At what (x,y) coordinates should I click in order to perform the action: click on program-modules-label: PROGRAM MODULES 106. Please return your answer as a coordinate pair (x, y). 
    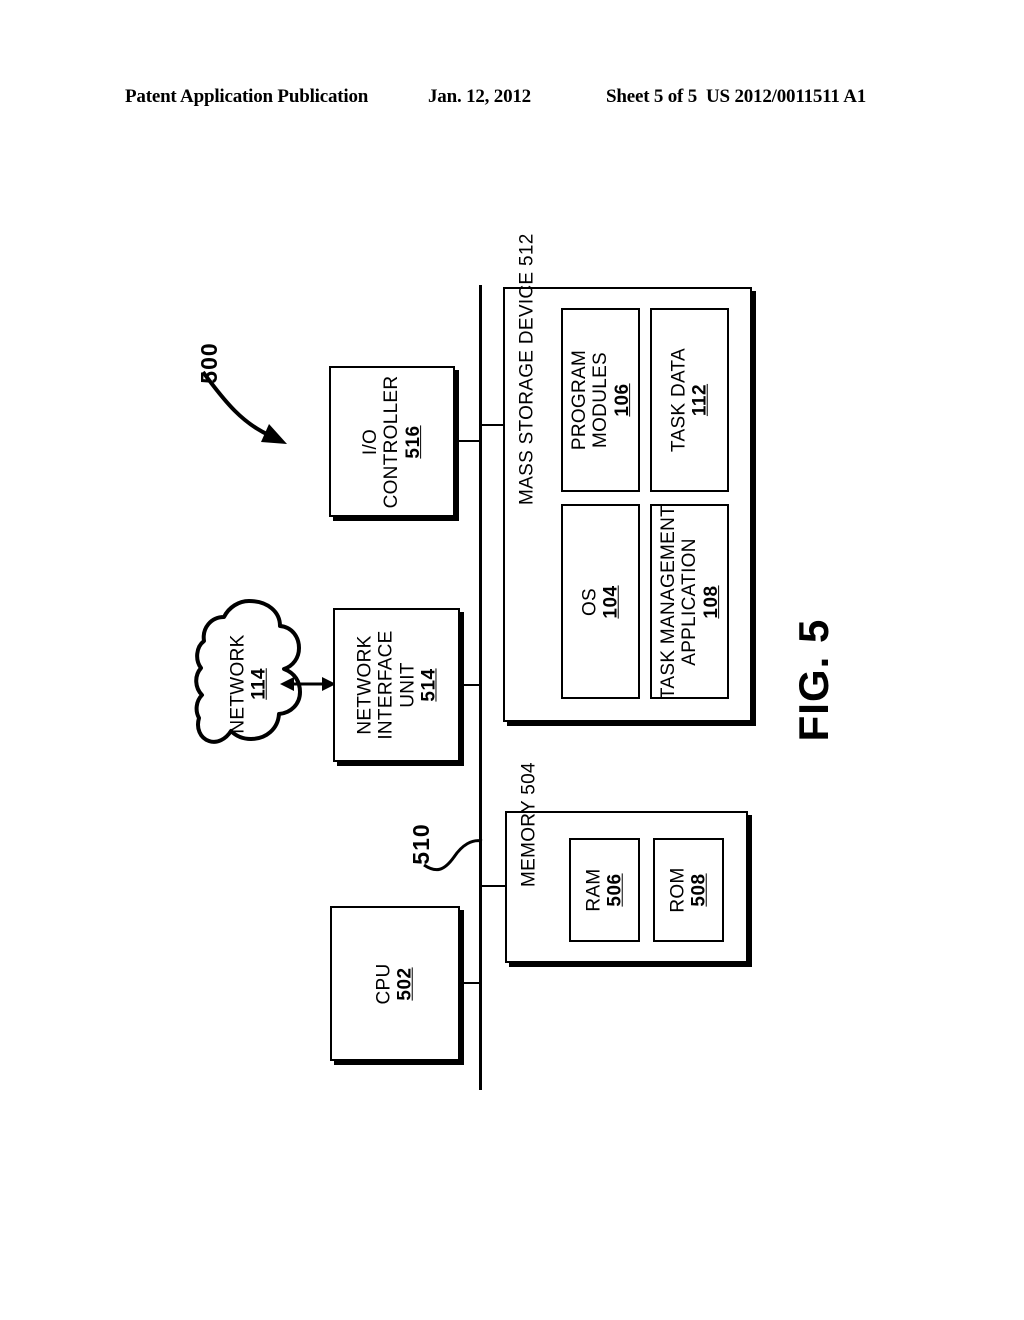
    Looking at the image, I should click on (601, 400).